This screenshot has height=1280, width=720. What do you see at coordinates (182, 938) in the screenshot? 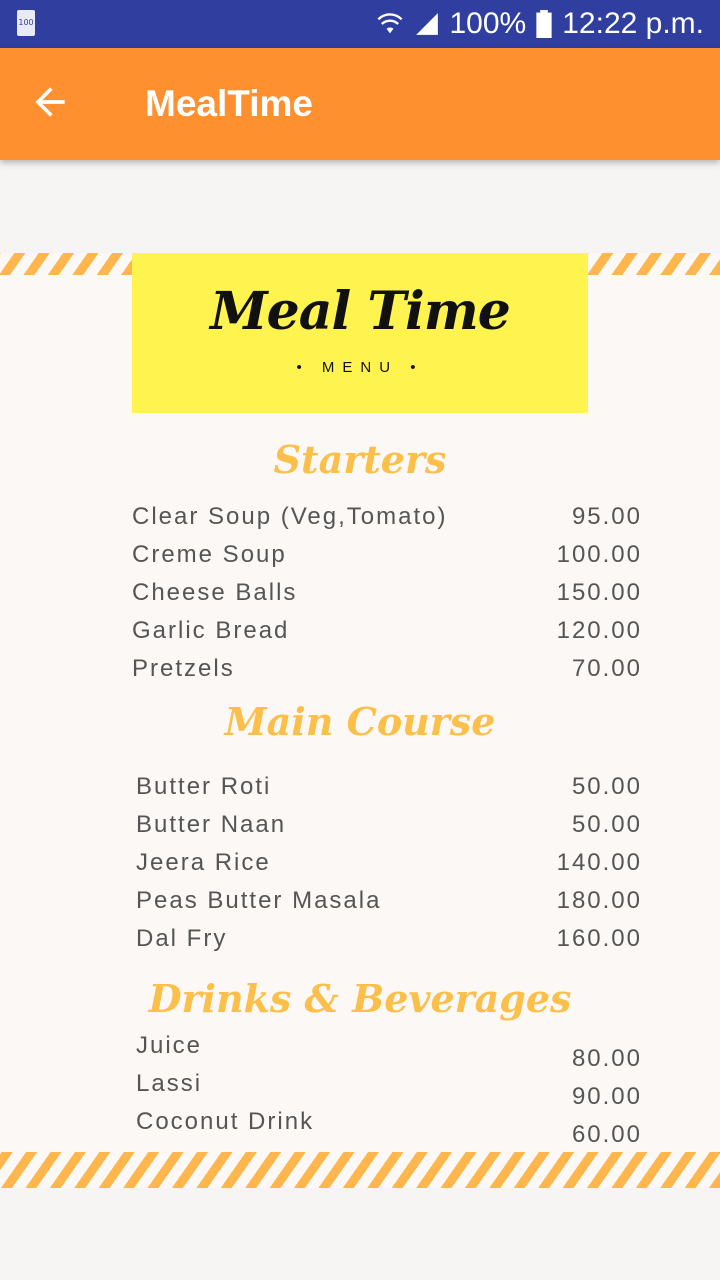
I see `item-name: Dal Fry` at bounding box center [182, 938].